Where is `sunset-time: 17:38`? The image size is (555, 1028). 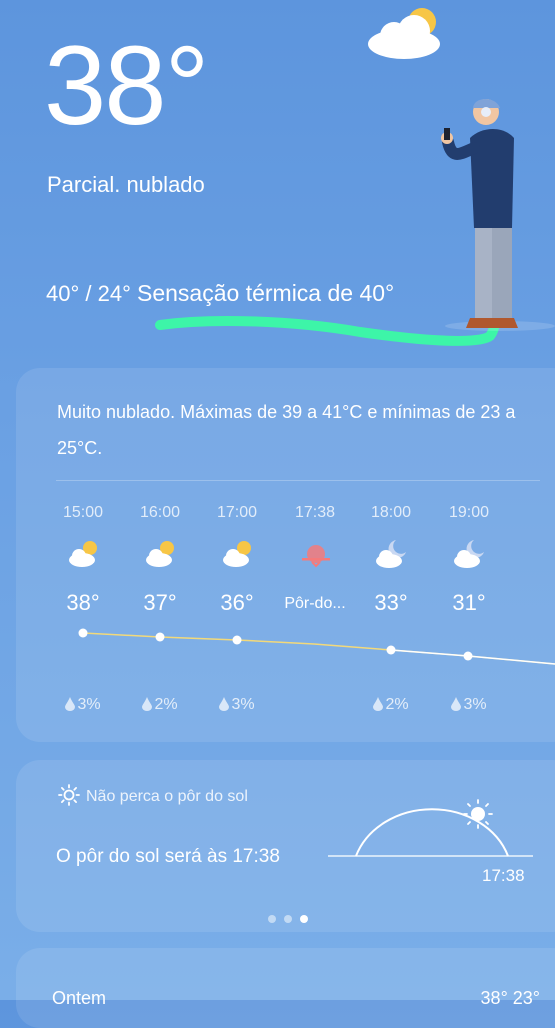
sunset-time: 17:38 is located at coordinates (503, 875).